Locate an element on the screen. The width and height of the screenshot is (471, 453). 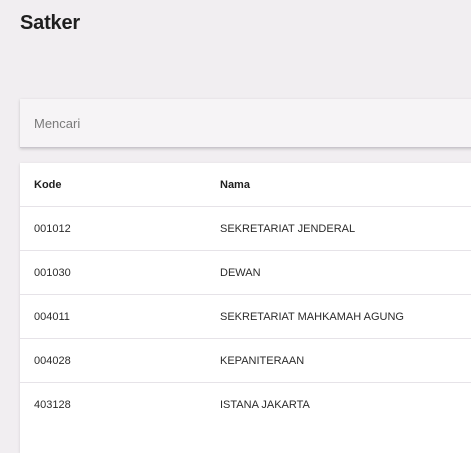
cell-nama: SEKRETARIAT JENDERAL is located at coordinates (345, 228).